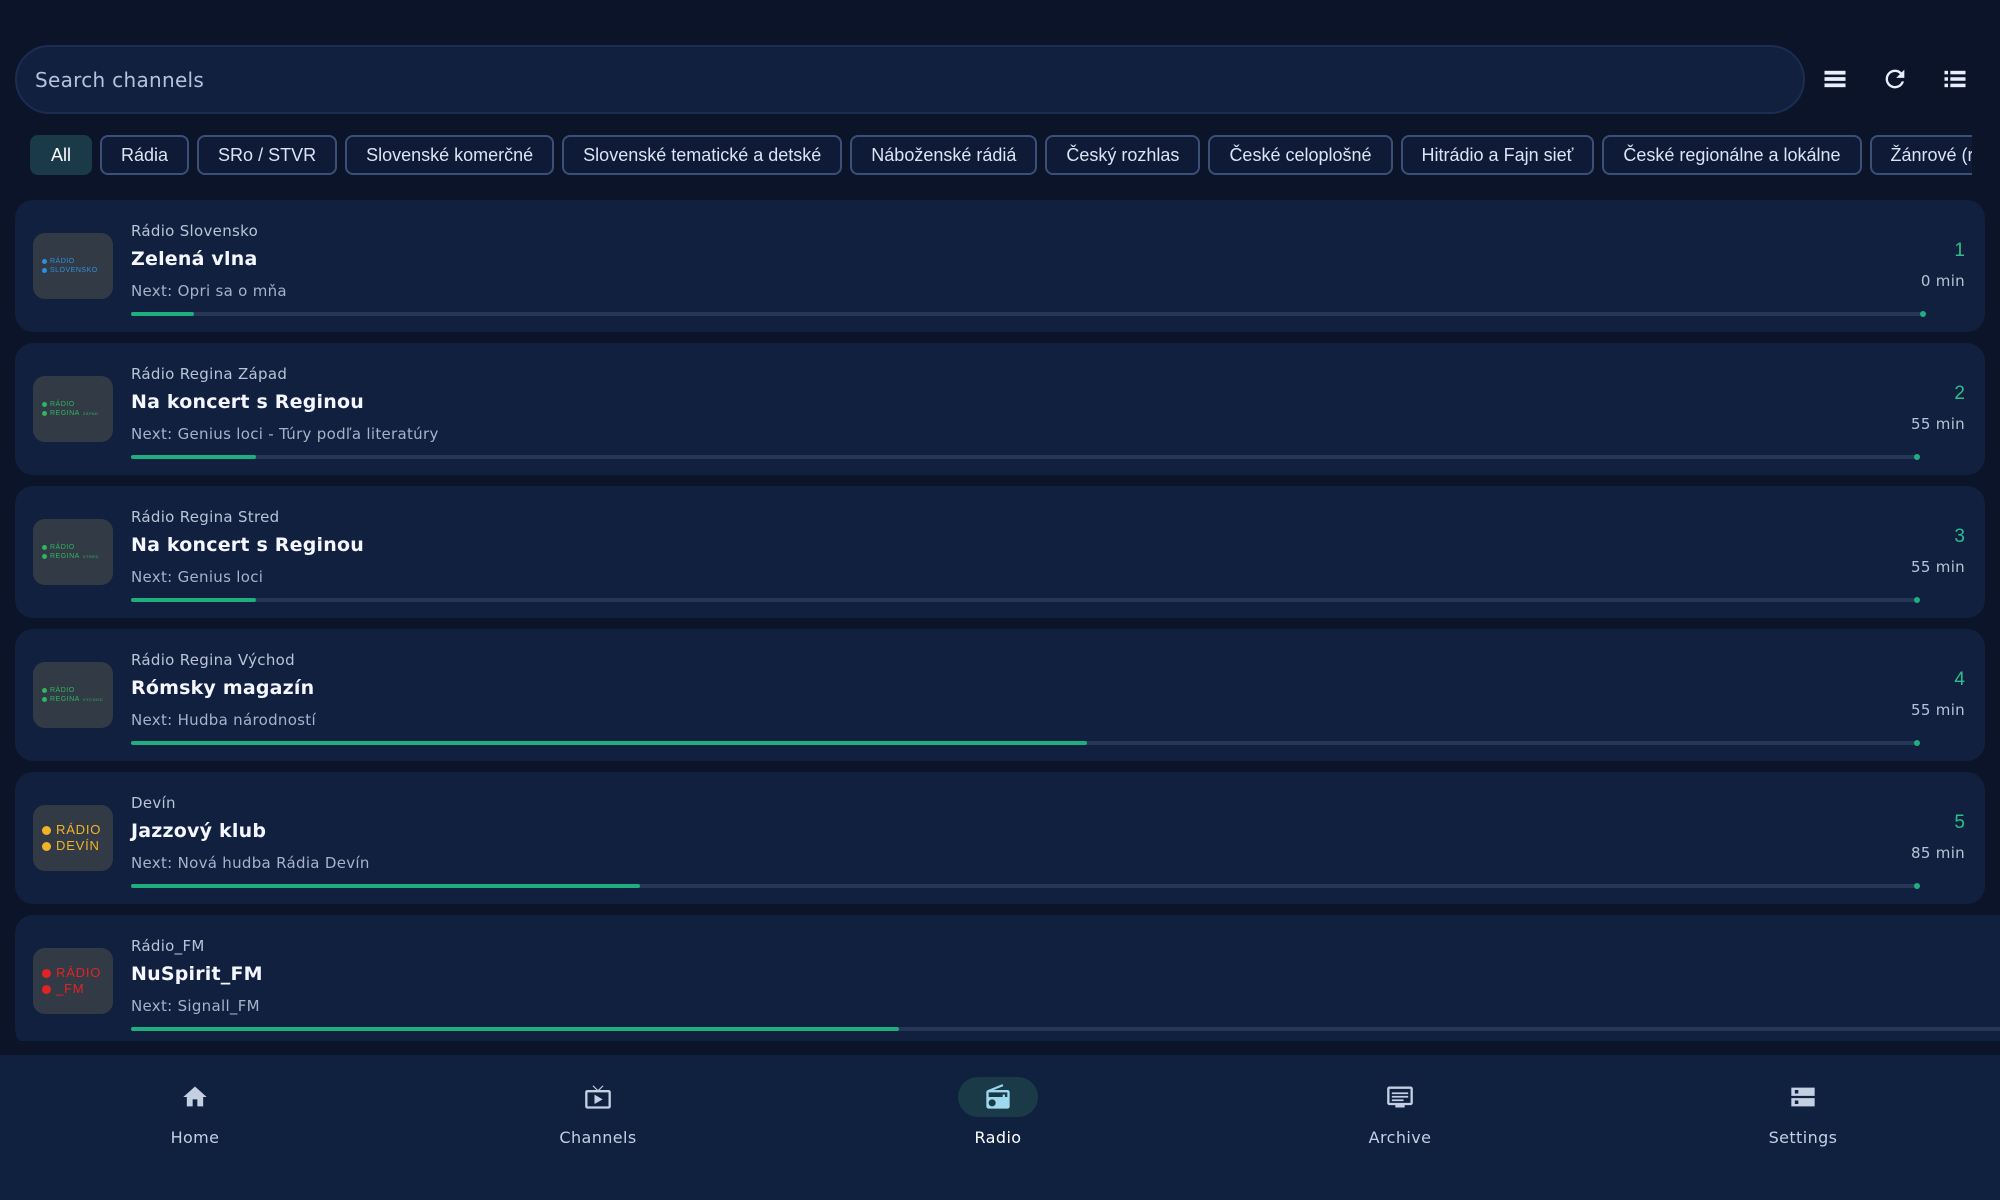  Describe the element at coordinates (61, 155) in the screenshot. I see `filter-chip: All` at that location.